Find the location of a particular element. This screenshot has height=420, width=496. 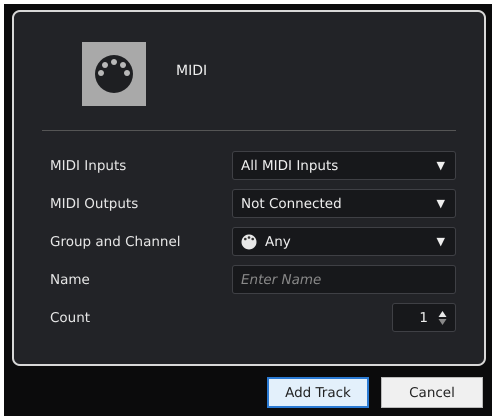

field-label: MIDI Outputs is located at coordinates (95, 204).